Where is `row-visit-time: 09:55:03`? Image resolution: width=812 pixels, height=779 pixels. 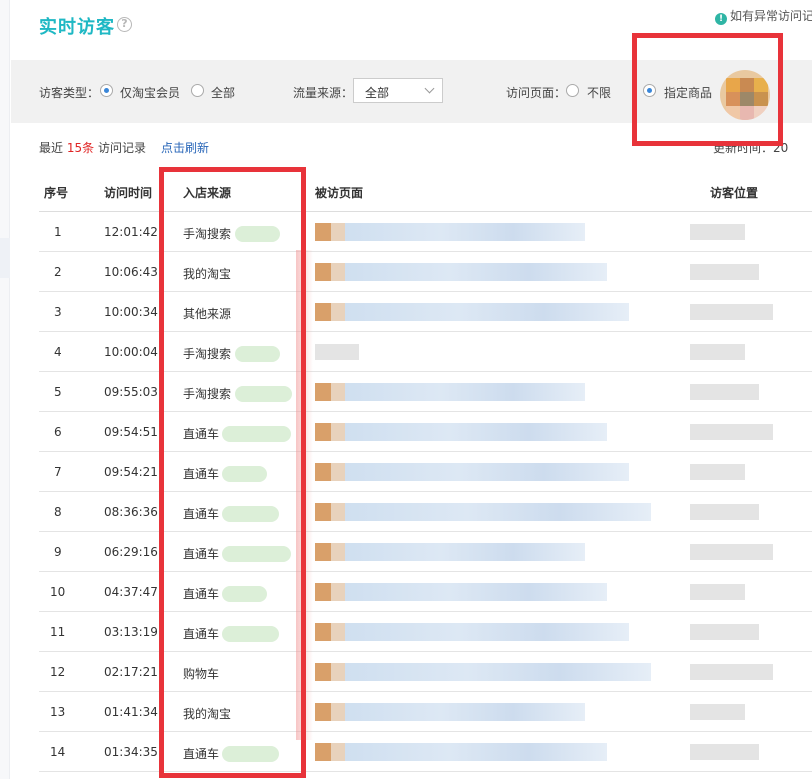
row-visit-time: 09:55:03 is located at coordinates (131, 392).